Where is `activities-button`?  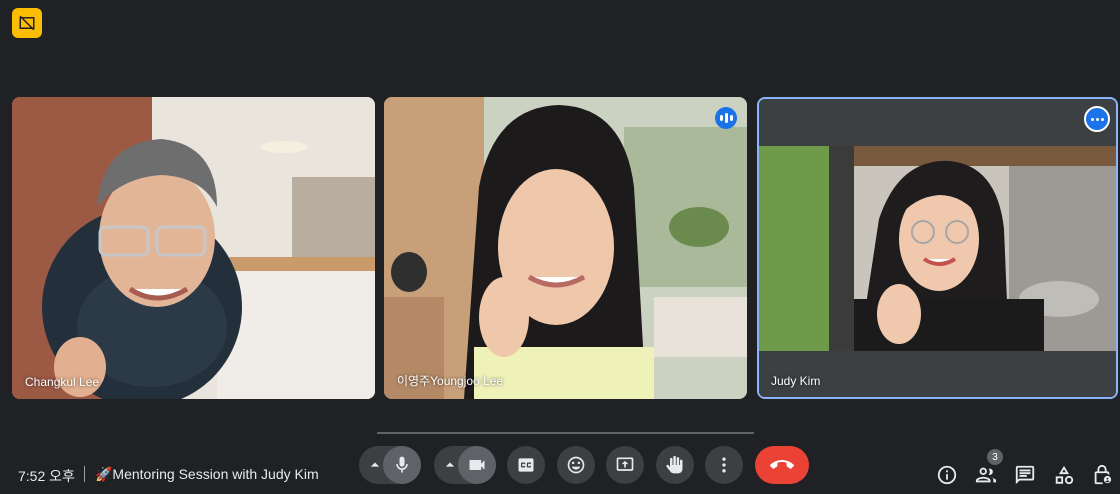
activities-button is located at coordinates (1064, 475).